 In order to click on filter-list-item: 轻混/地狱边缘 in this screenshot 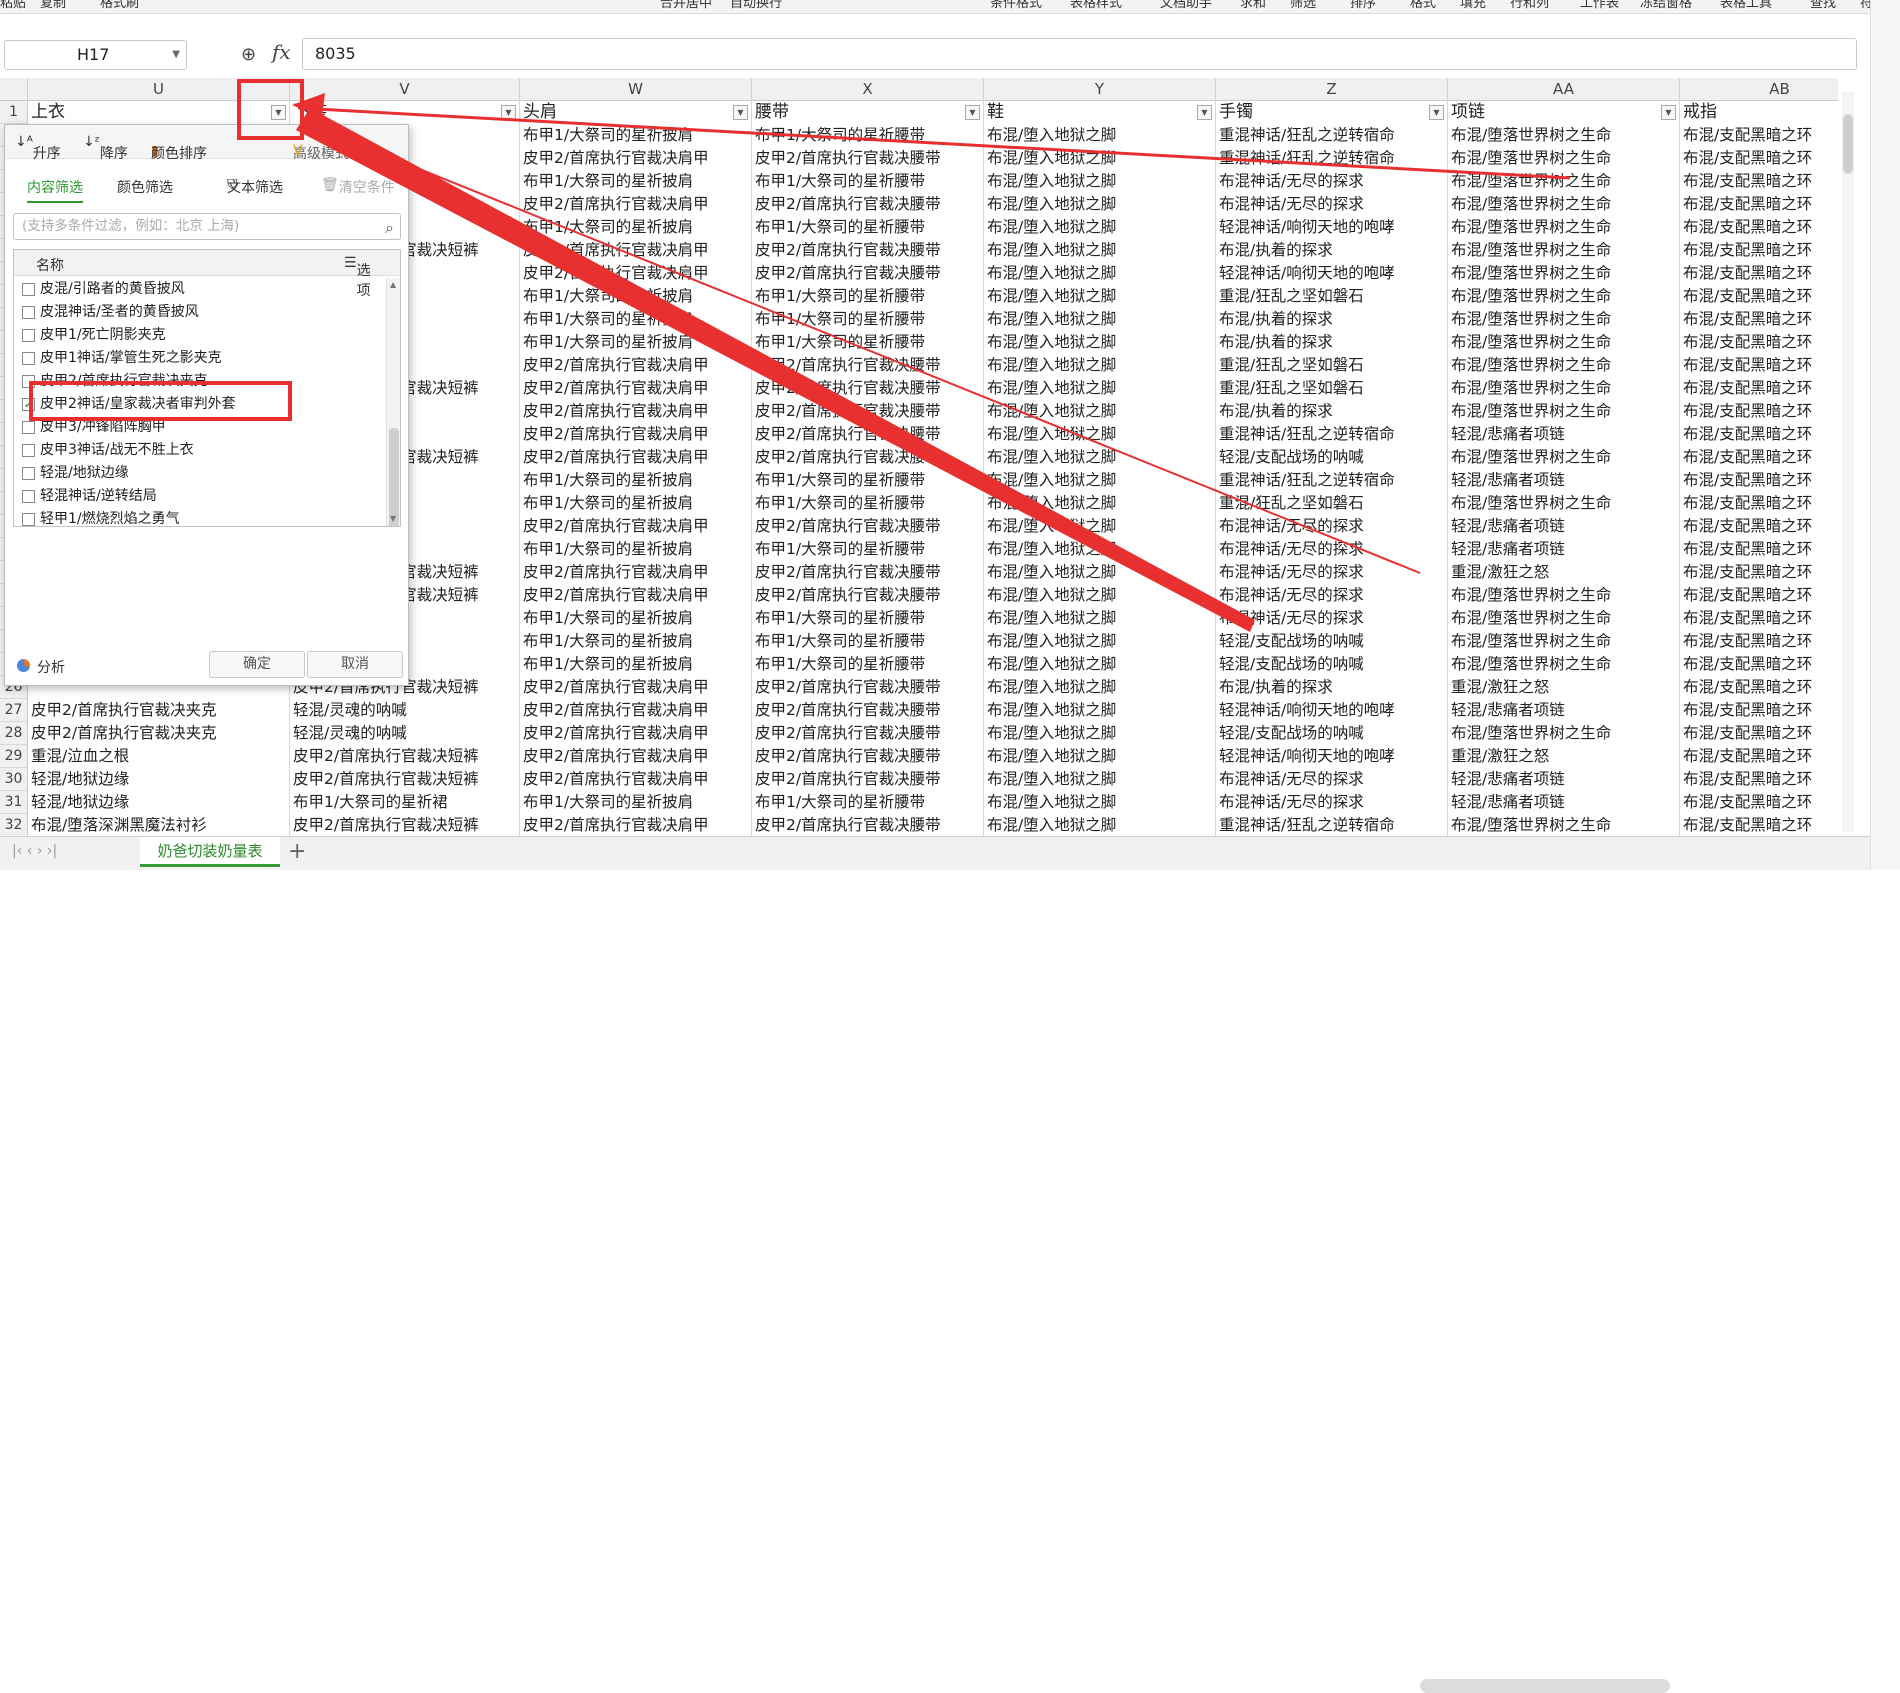, I will do `click(199, 473)`.